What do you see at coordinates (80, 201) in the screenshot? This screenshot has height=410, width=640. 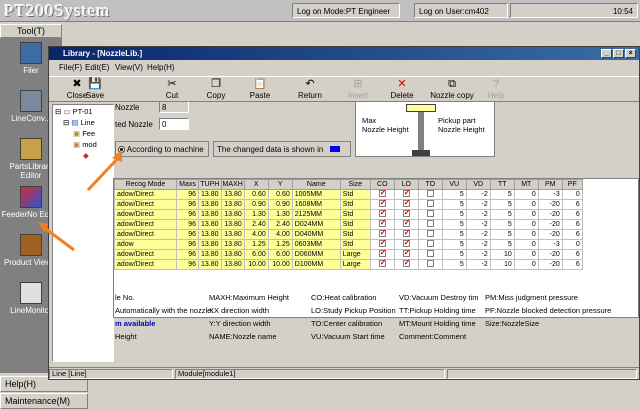 I see `annotation-arrows` at bounding box center [80, 201].